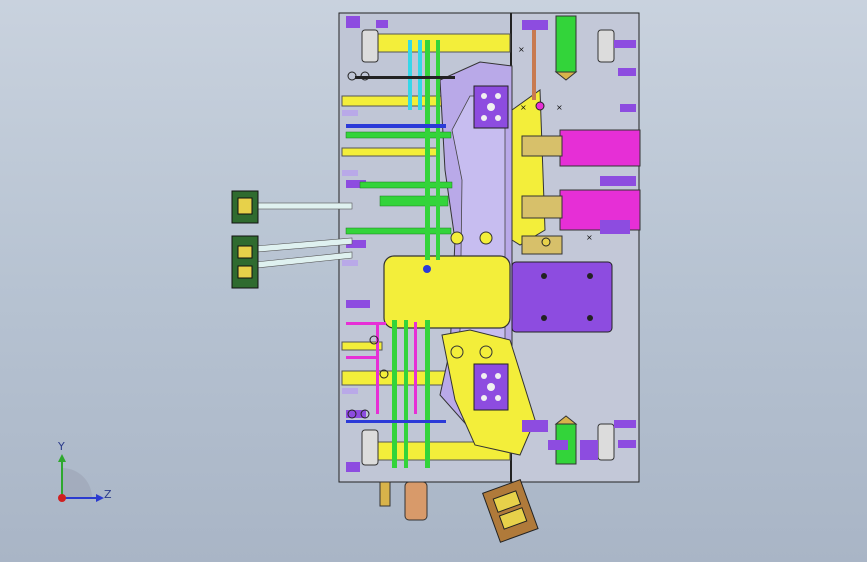 The image size is (867, 562). What do you see at coordinates (245, 262) in the screenshot?
I see `connector-lower` at bounding box center [245, 262].